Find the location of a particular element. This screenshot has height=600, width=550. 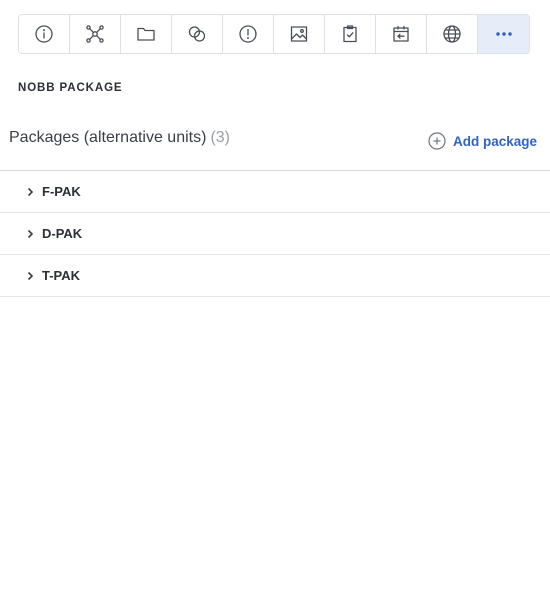

plus-circle-icon is located at coordinates (437, 141).